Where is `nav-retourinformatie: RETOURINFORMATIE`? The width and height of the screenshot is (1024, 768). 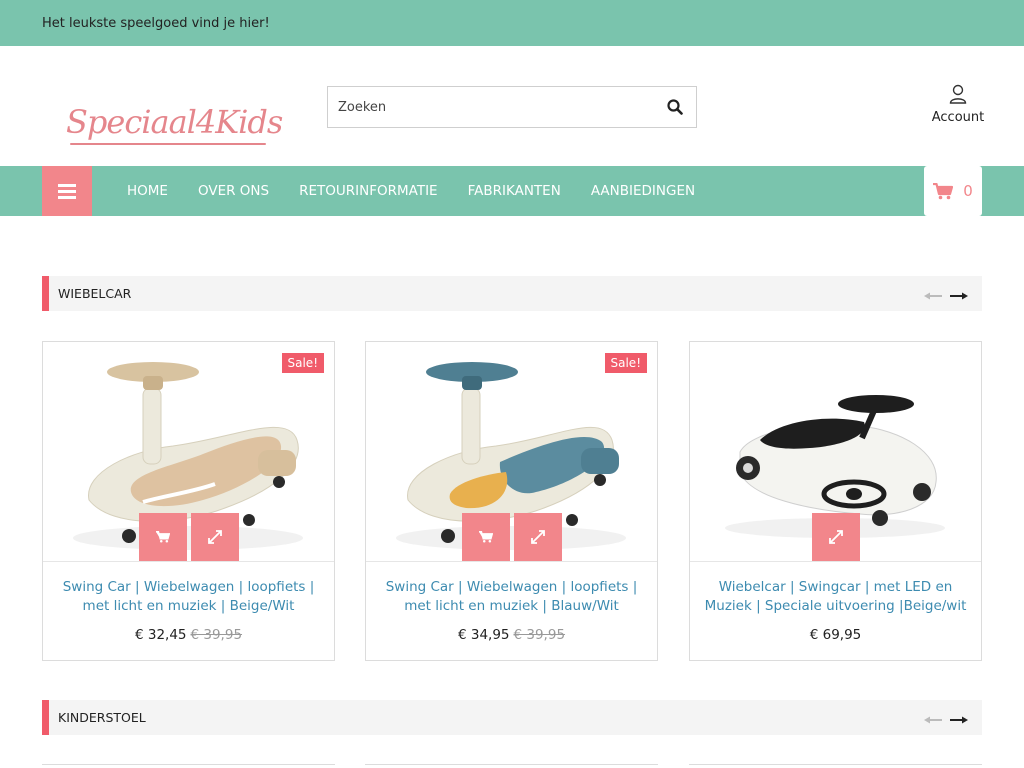 nav-retourinformatie: RETOURINFORMATIE is located at coordinates (368, 191).